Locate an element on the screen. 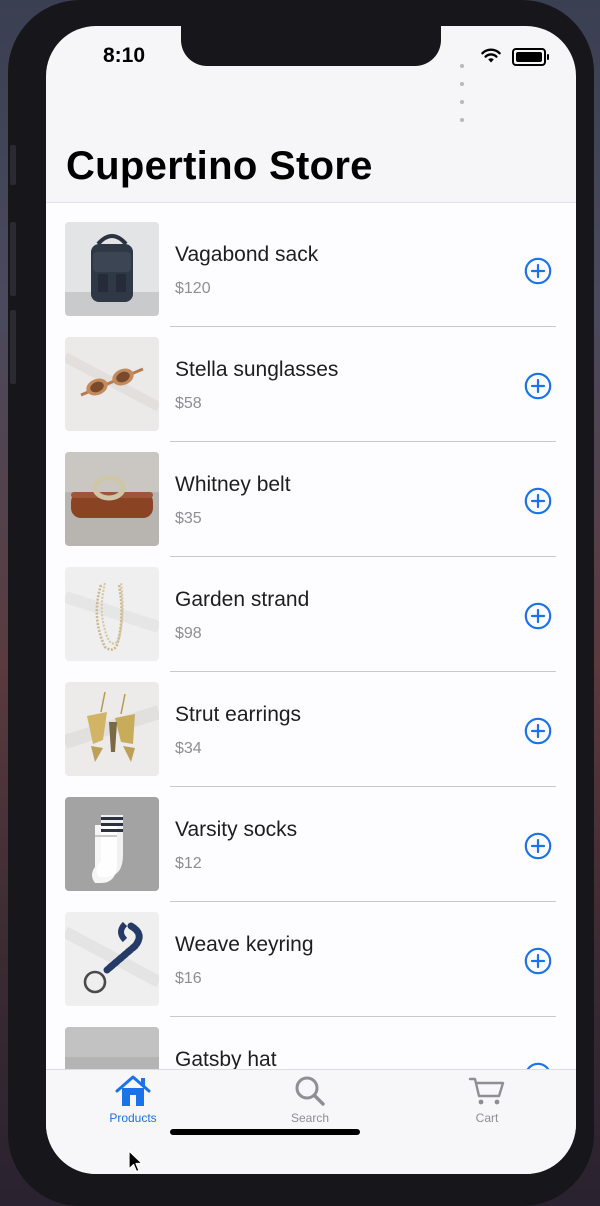 The height and width of the screenshot is (1206, 600). cart-icon is located at coordinates (486, 1091).